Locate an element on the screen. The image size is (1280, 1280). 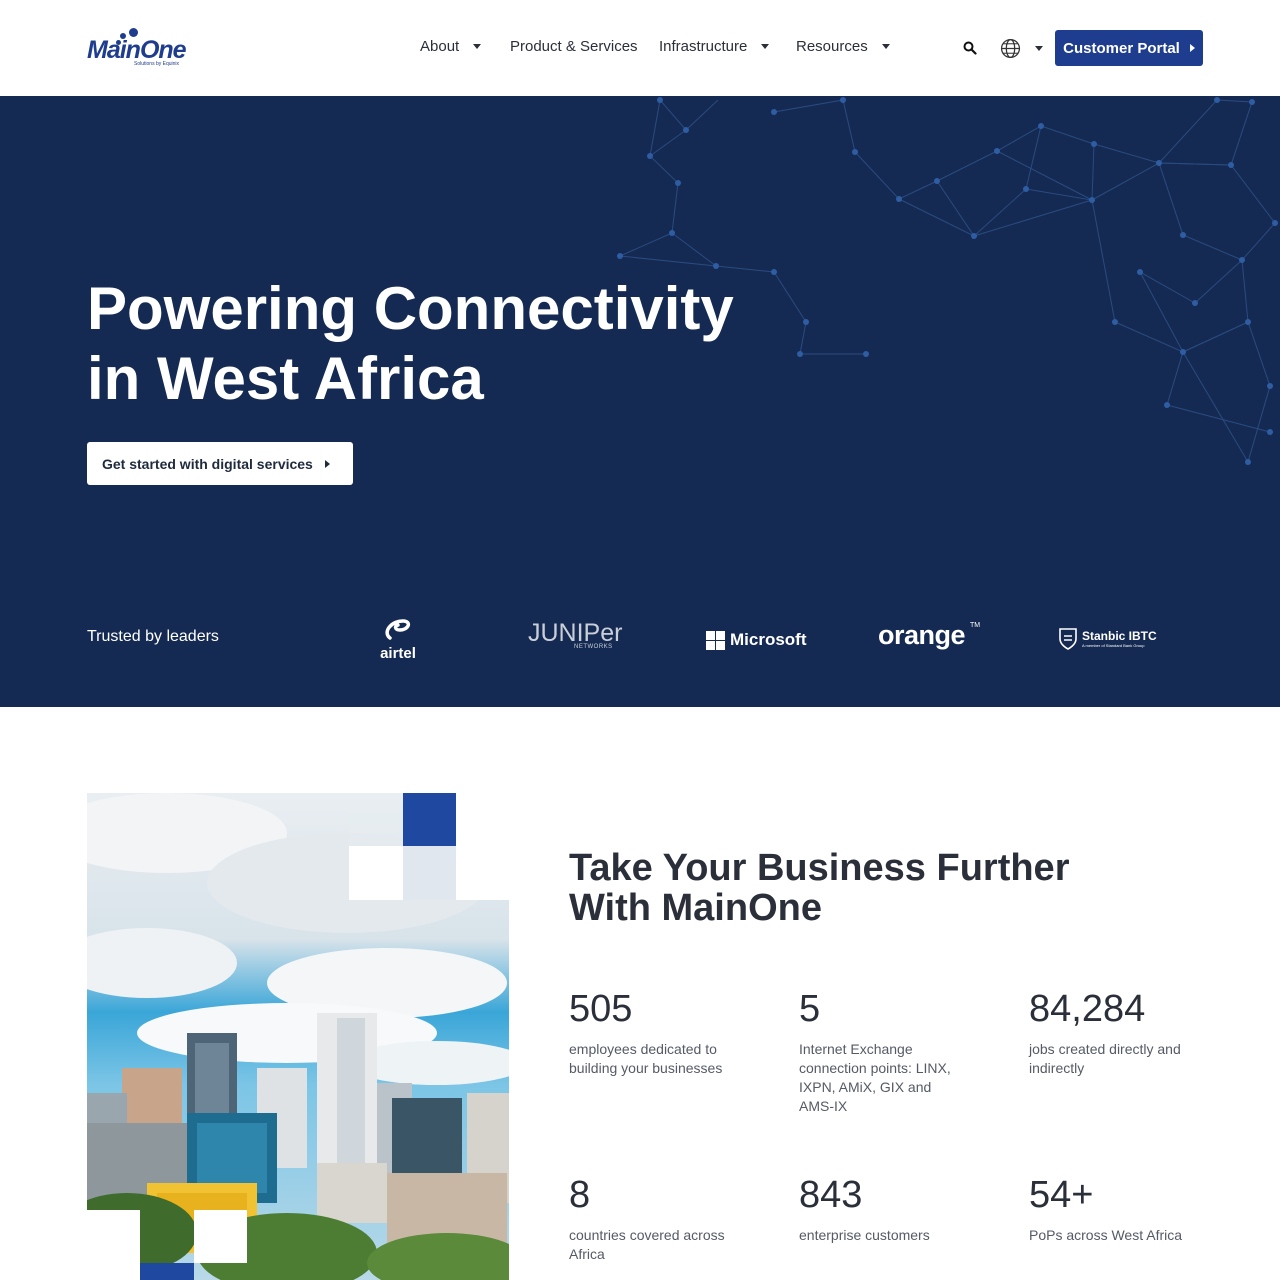
shield-icon is located at coordinates (1068, 639).